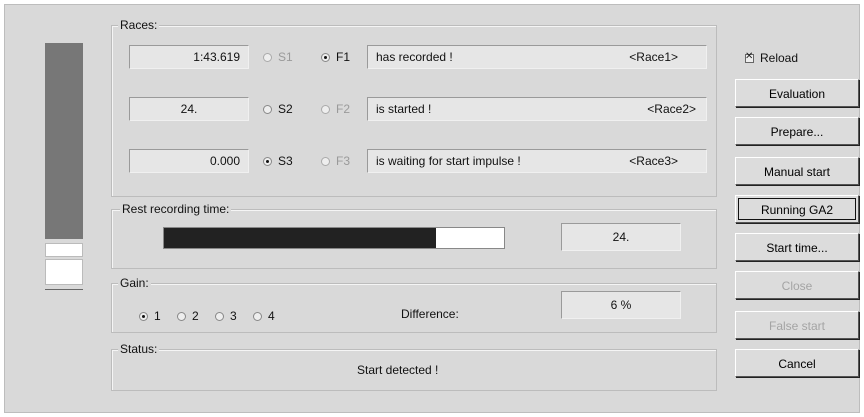 The width and height of the screenshot is (864, 417). I want to click on race3-start-radio: S3, so click(278, 161).